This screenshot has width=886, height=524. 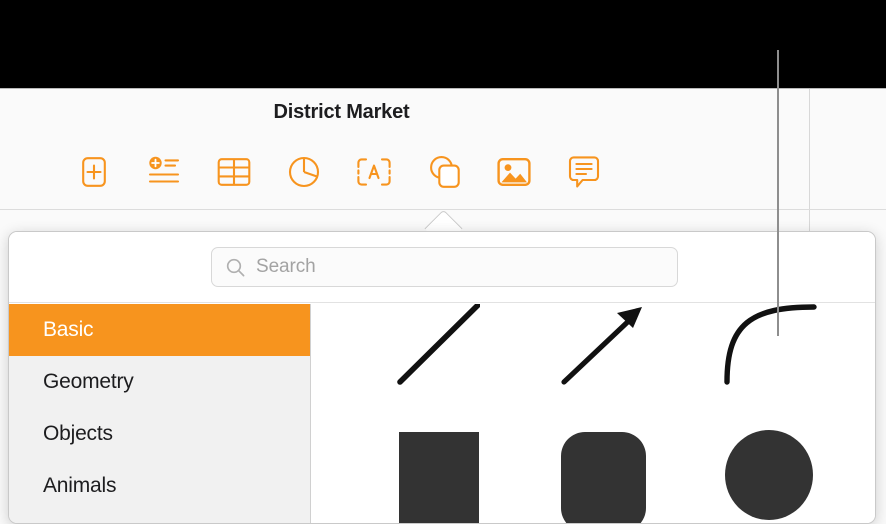 What do you see at coordinates (68, 329) in the screenshot?
I see `sidebar-item-label: Basic` at bounding box center [68, 329].